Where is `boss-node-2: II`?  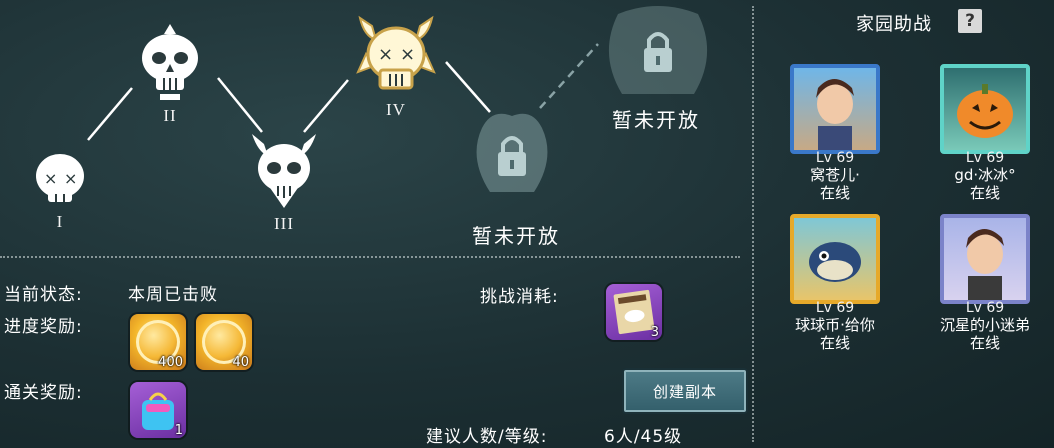
boss-node-2: II is located at coordinates (170, 74).